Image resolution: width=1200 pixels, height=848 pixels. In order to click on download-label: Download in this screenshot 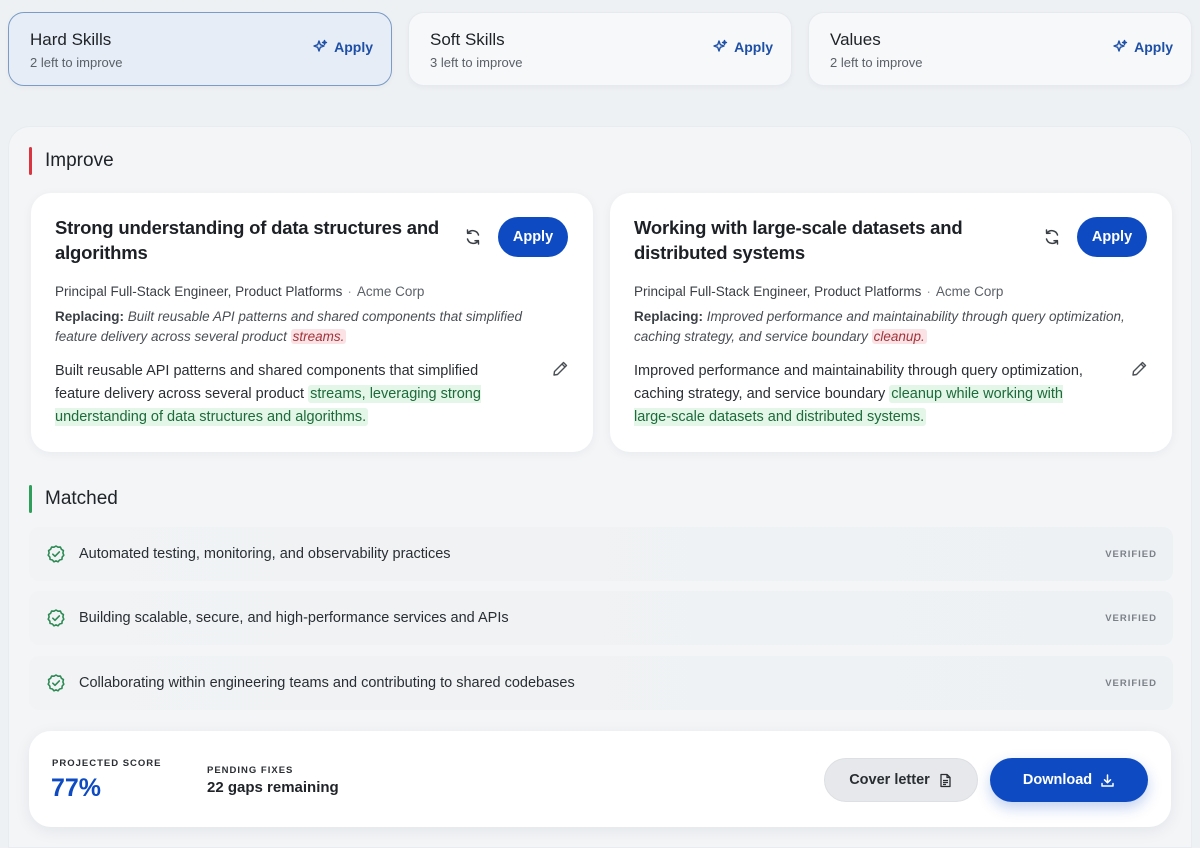, I will do `click(1057, 780)`.